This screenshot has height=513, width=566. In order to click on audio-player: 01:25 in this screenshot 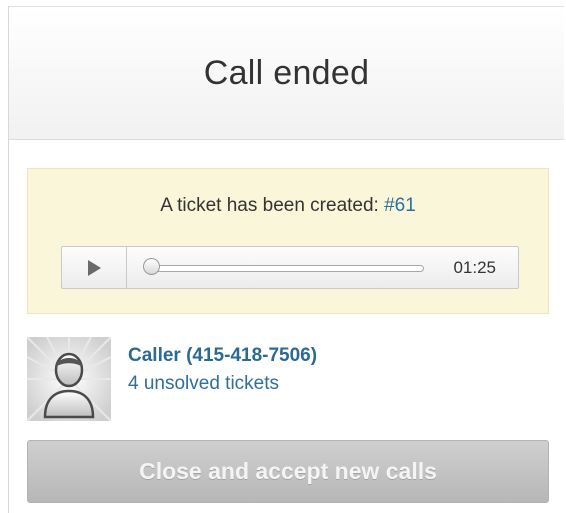, I will do `click(290, 267)`.